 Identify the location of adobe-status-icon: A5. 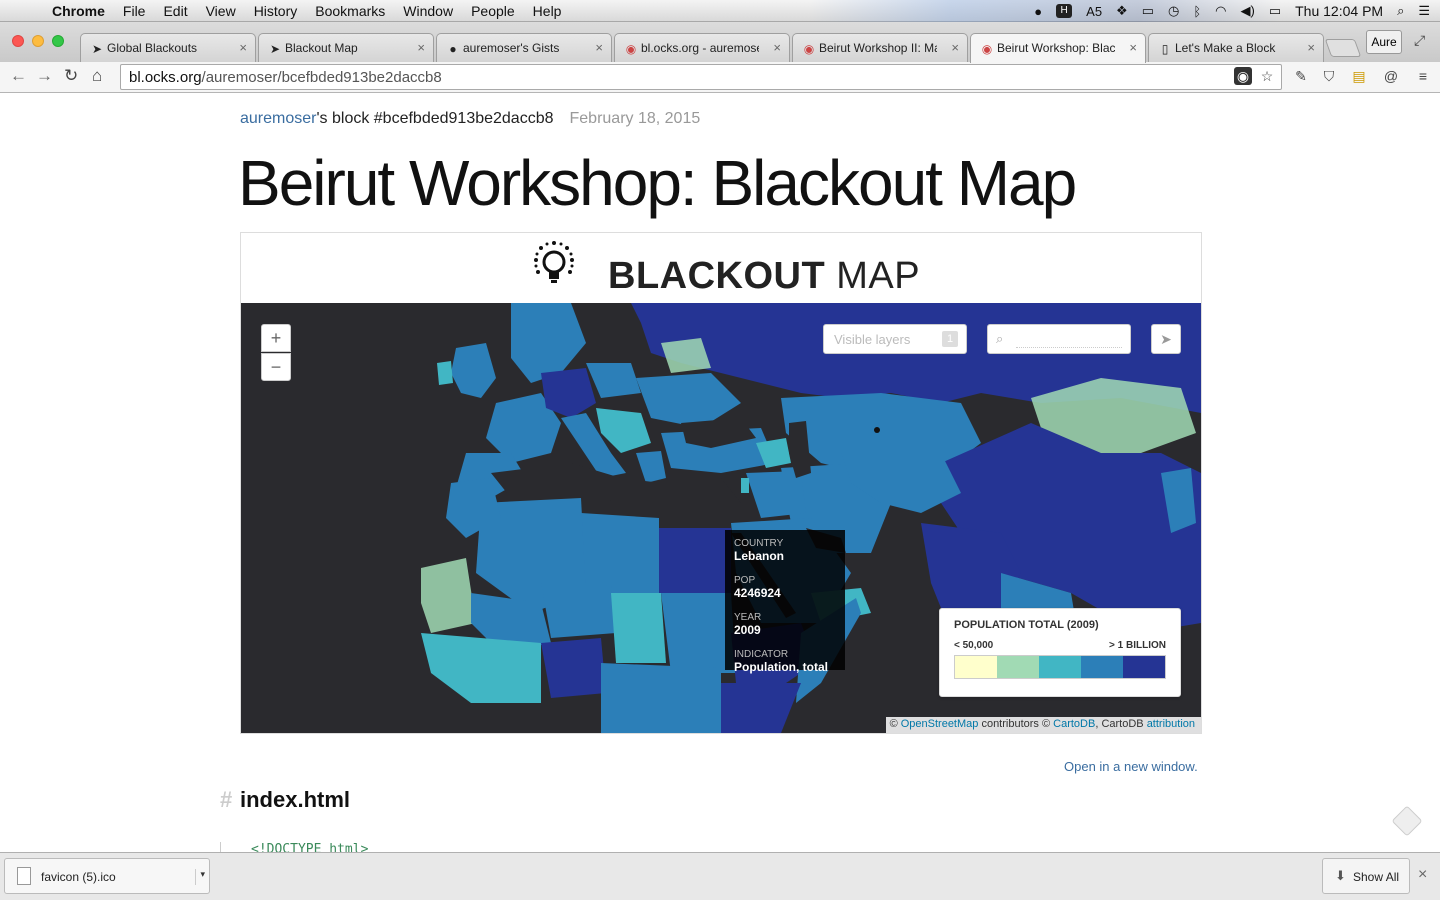
(1094, 11).